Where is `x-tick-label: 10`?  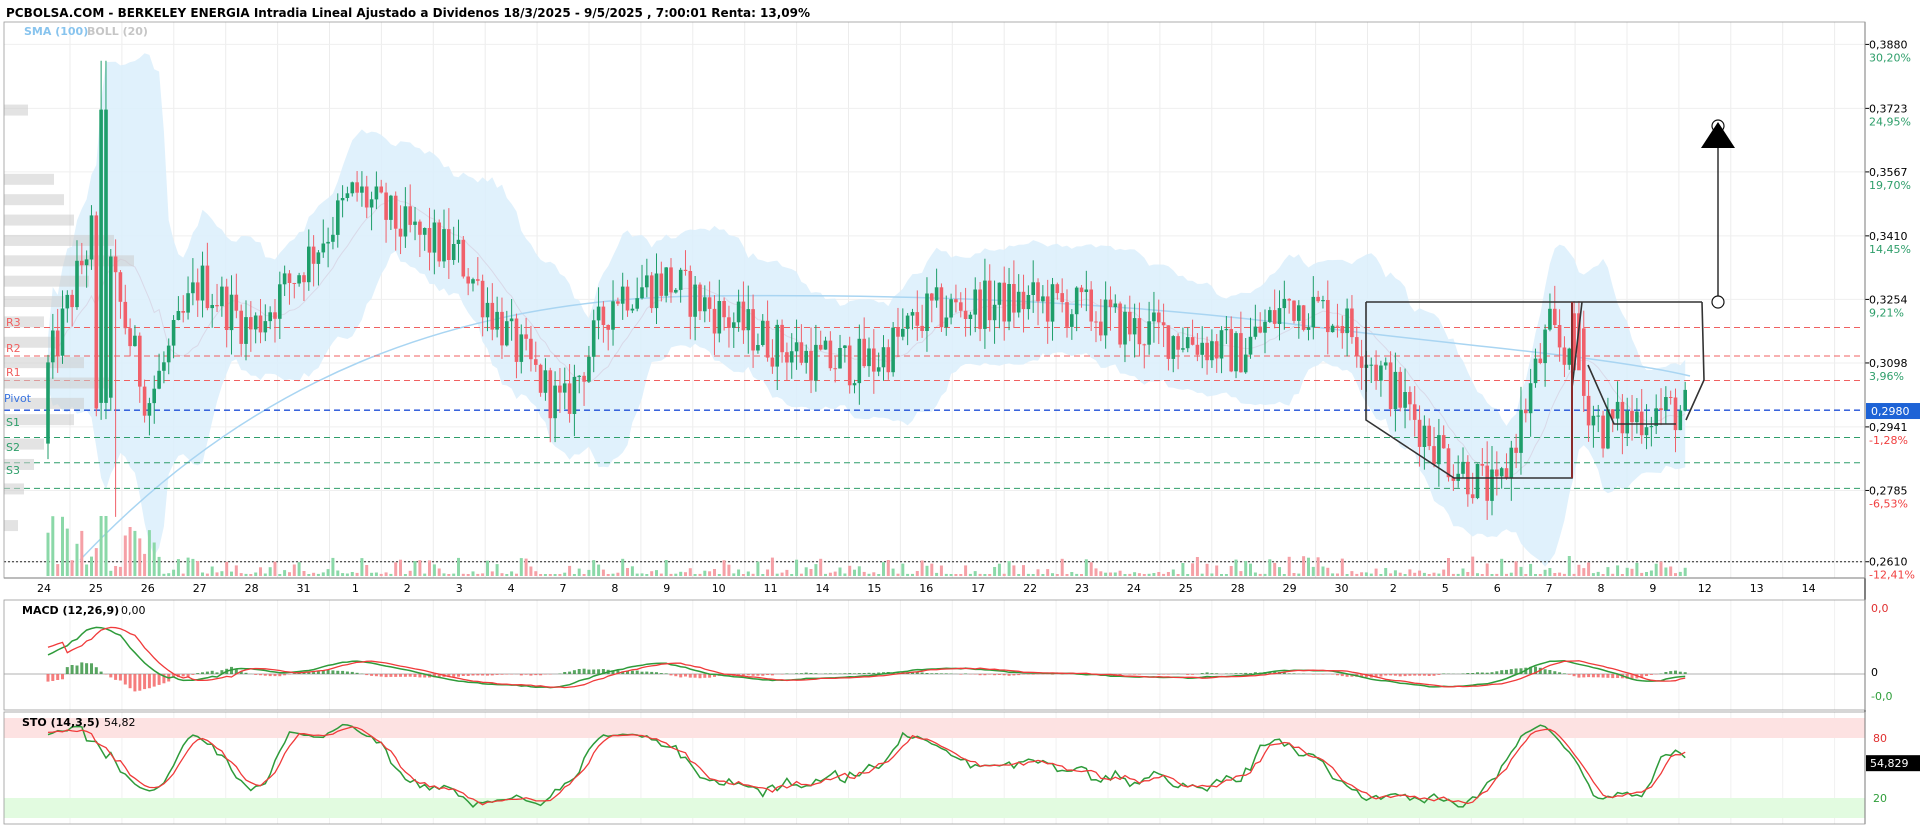 x-tick-label: 10 is located at coordinates (719, 588).